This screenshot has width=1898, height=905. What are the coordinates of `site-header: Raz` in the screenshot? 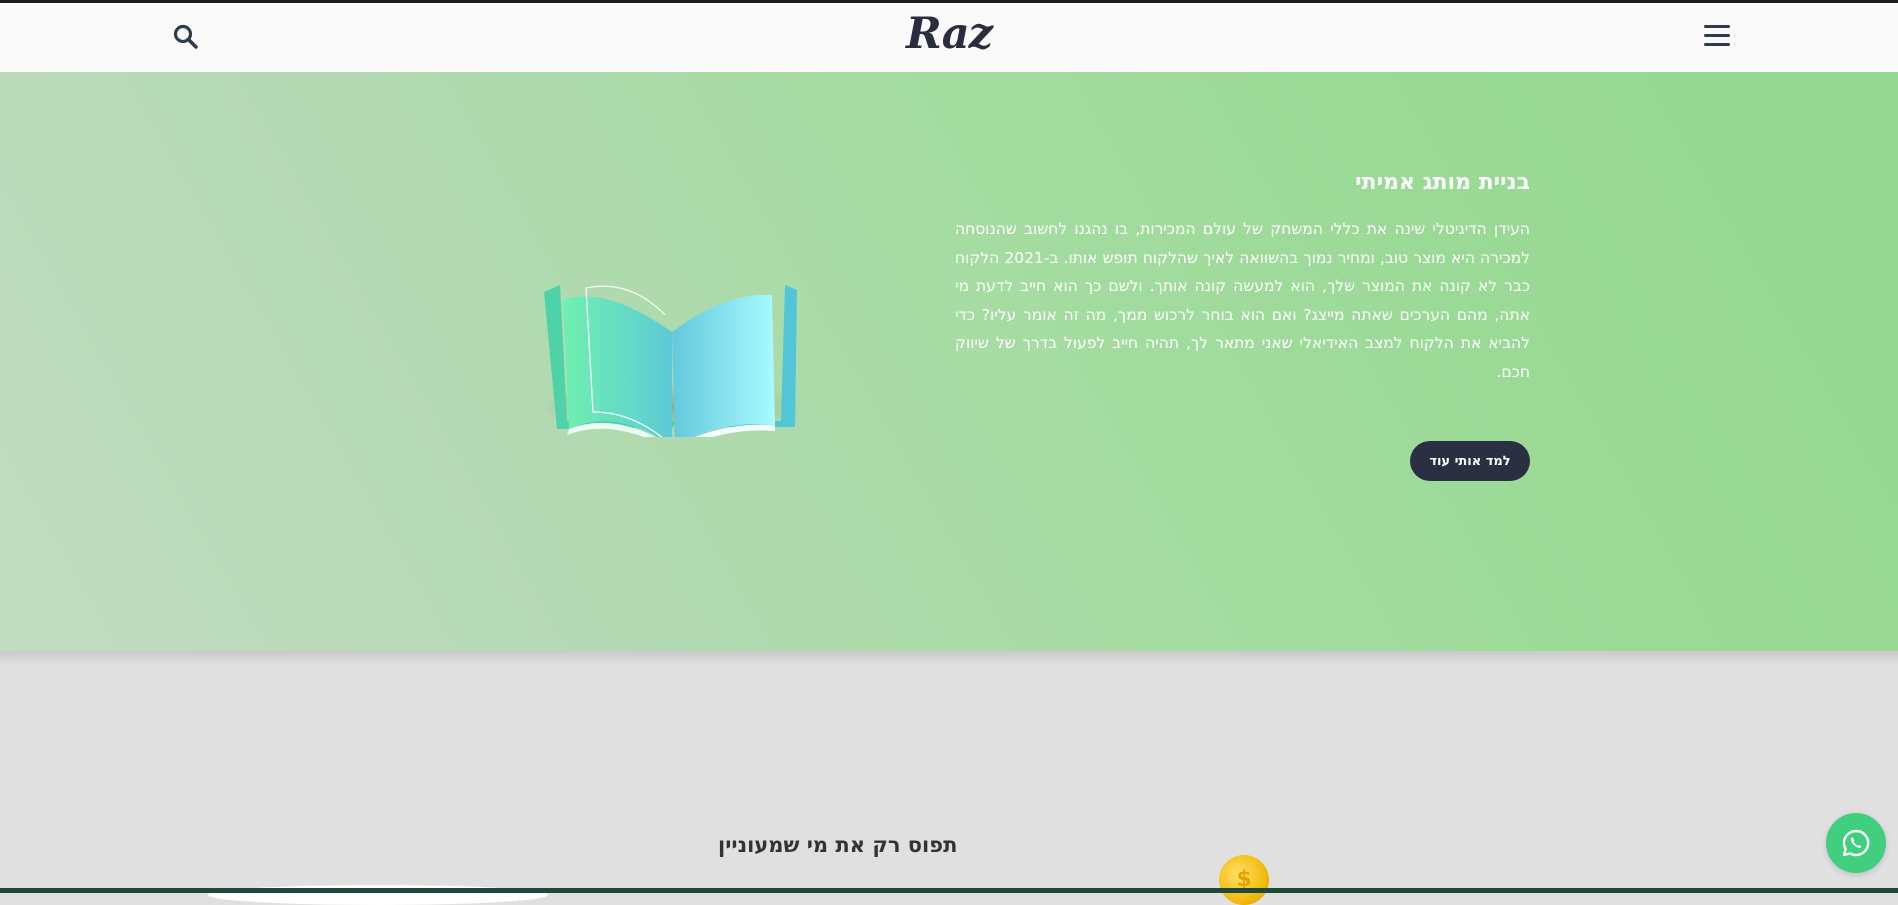 It's located at (949, 37).